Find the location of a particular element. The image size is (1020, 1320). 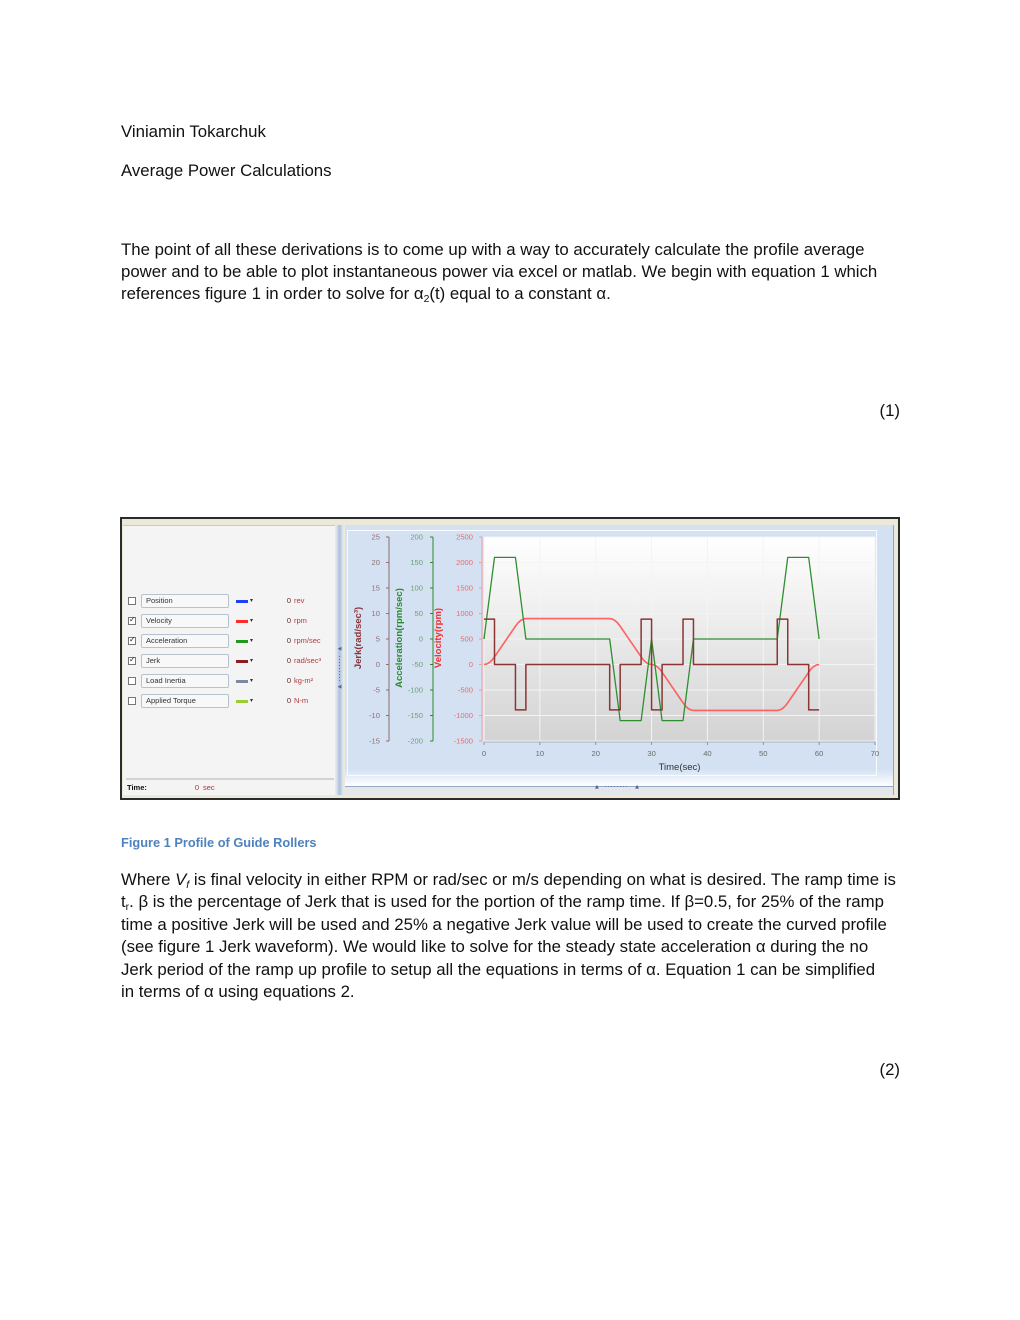

velocity-color-swatch is located at coordinates (242, 621).